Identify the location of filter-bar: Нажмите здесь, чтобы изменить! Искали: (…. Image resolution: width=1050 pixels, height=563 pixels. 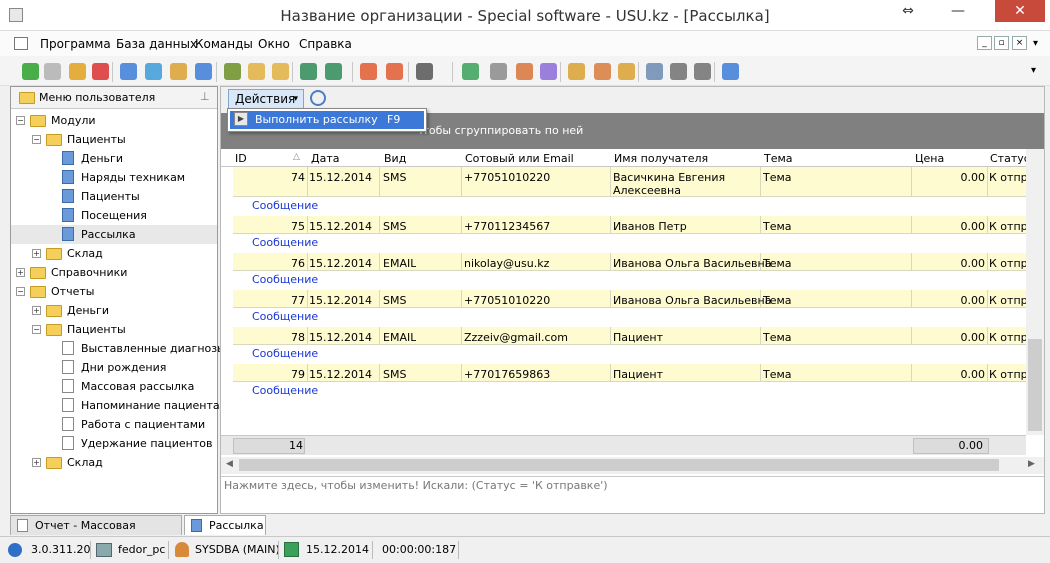
(632, 494).